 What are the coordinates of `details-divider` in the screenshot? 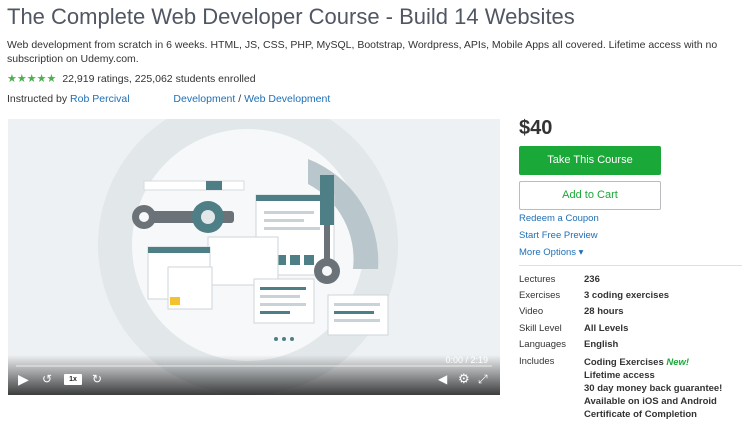 It's located at (630, 265).